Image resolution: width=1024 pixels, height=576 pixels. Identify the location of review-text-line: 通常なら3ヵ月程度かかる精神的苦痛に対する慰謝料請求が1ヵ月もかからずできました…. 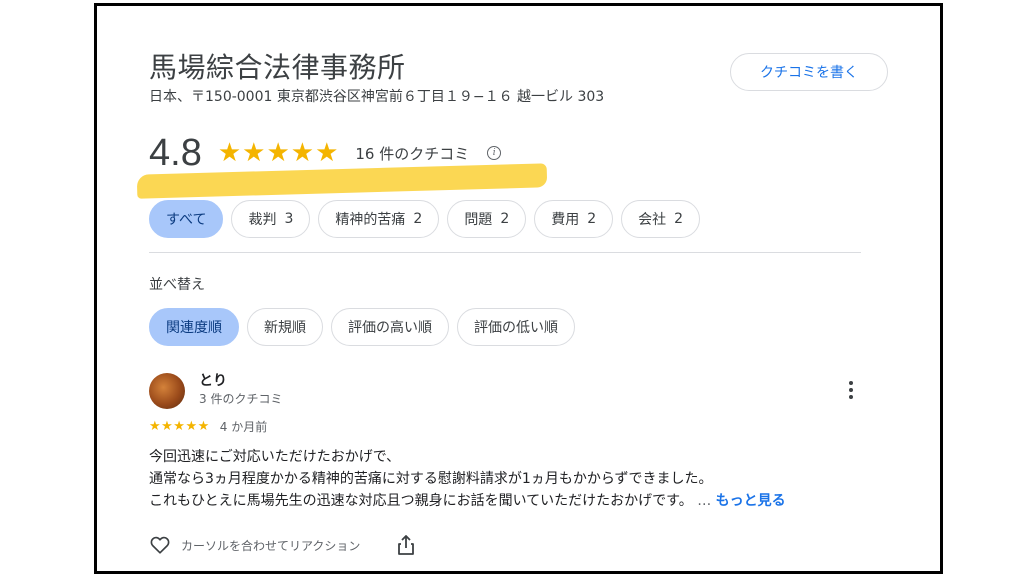
(431, 479).